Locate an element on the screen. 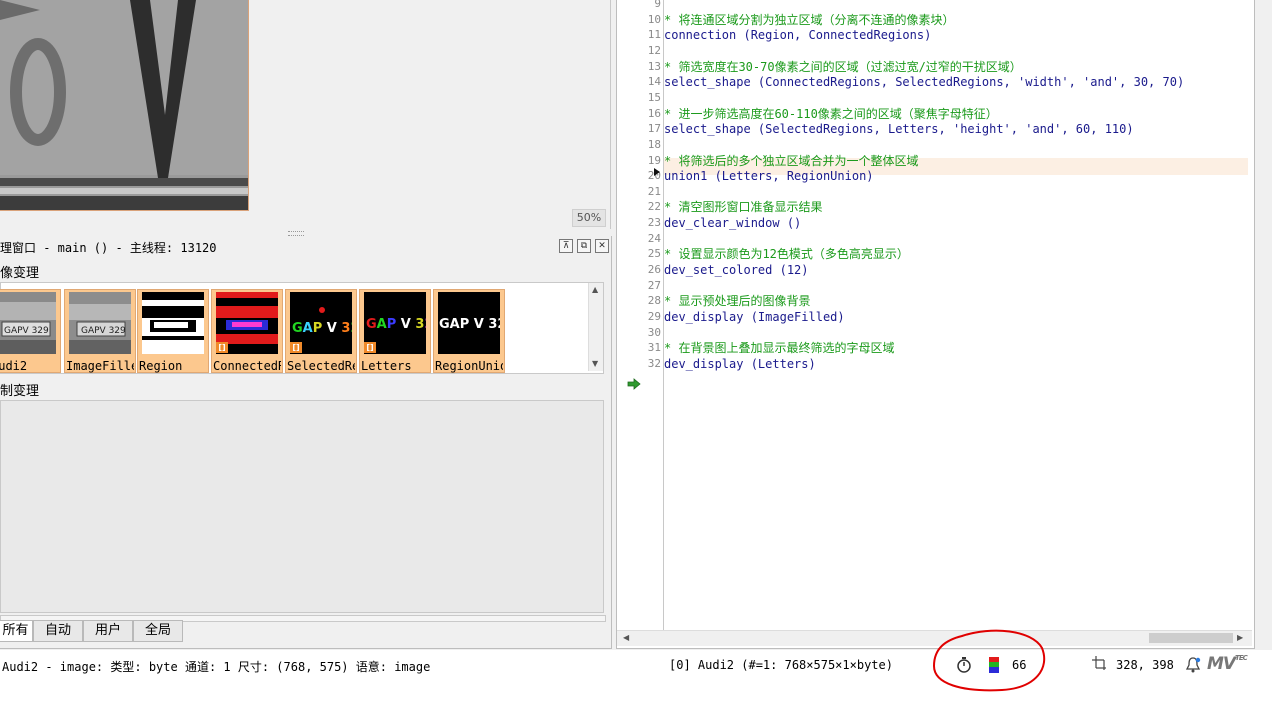 This screenshot has height=706, width=1272. line-number: 22 is located at coordinates (639, 207).